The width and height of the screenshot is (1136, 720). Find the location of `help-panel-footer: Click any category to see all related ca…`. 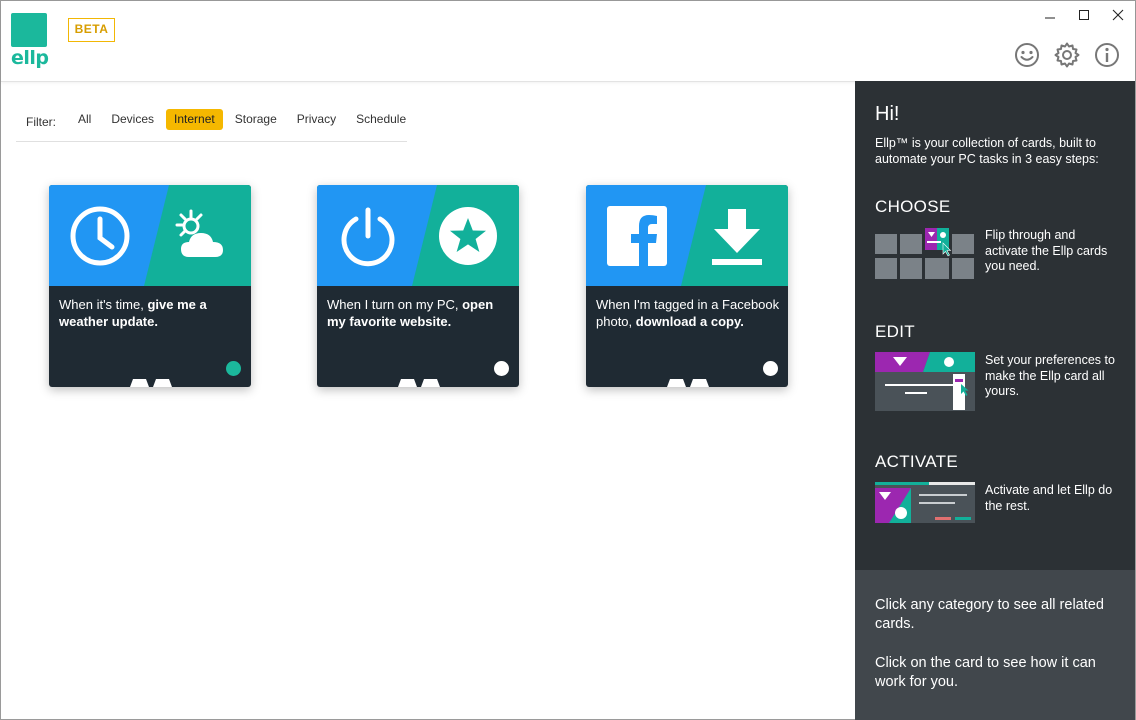

help-panel-footer: Click any category to see all related ca… is located at coordinates (995, 645).